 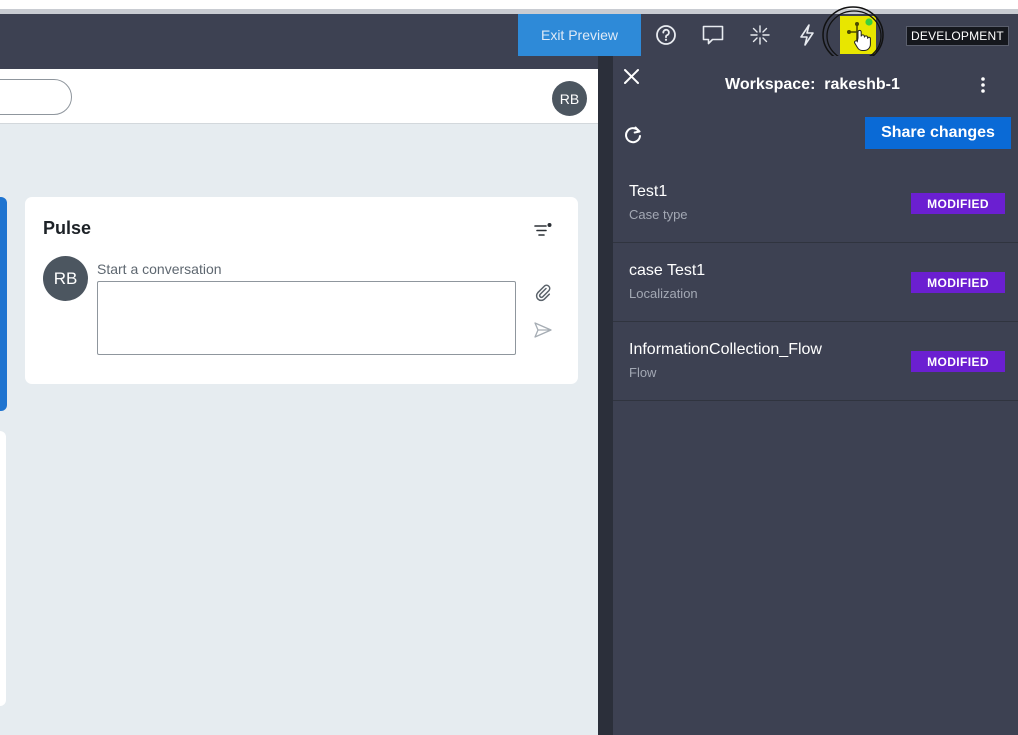 What do you see at coordinates (159, 269) in the screenshot?
I see `conversation-label: Start a conversation` at bounding box center [159, 269].